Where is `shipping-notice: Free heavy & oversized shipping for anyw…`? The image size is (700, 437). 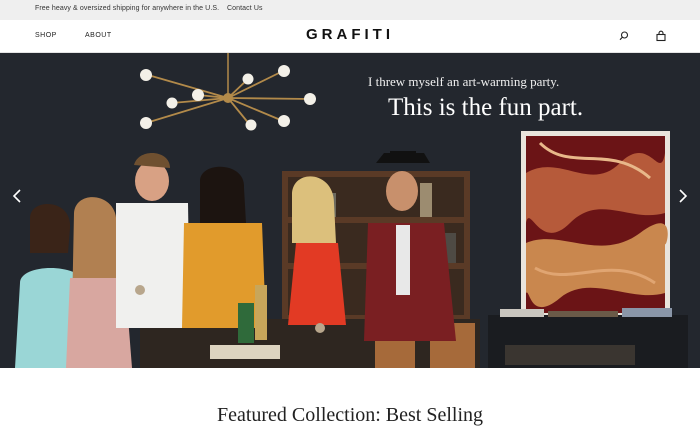 shipping-notice: Free heavy & oversized shipping for anyw… is located at coordinates (127, 8).